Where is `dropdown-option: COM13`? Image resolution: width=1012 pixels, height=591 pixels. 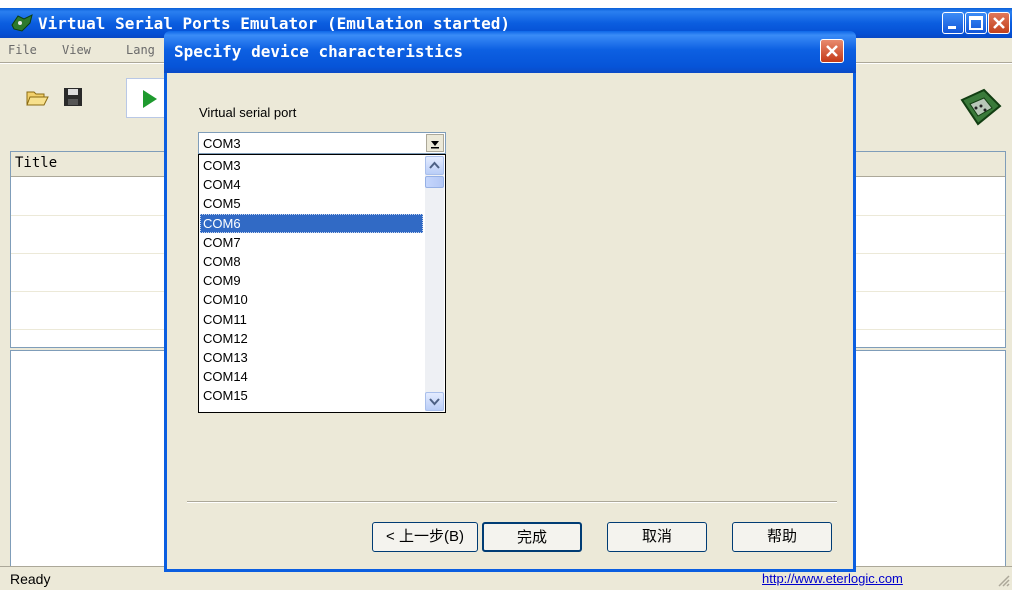
dropdown-option: COM13 is located at coordinates (311, 357).